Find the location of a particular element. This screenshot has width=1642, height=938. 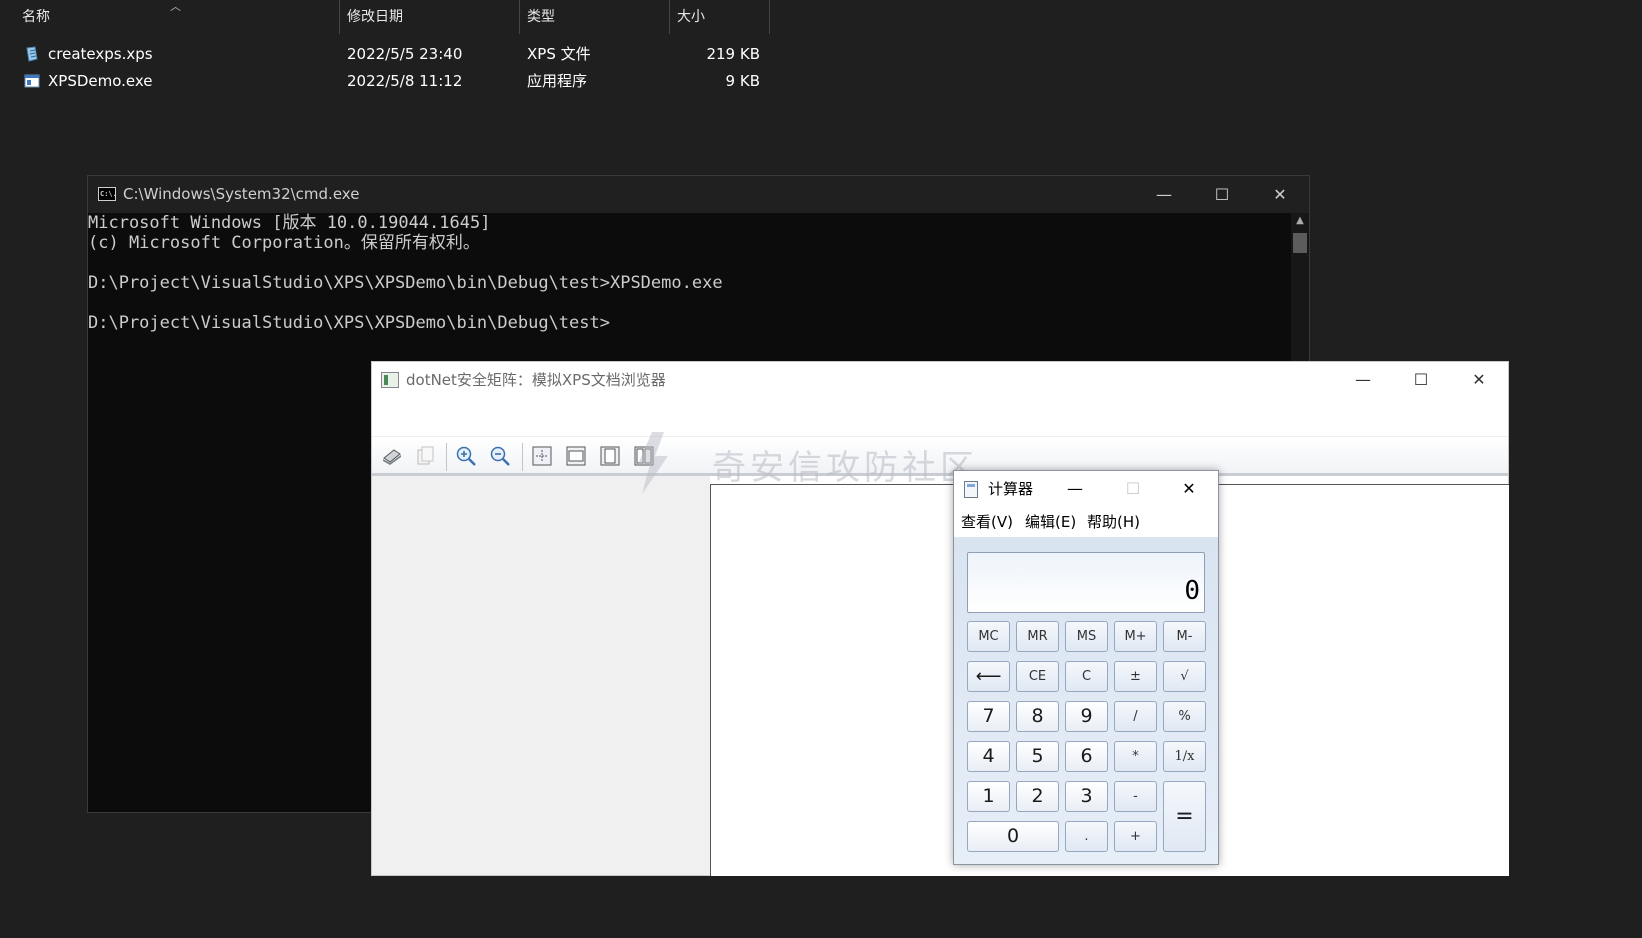

calc-title: 计算器 is located at coordinates (1011, 489).